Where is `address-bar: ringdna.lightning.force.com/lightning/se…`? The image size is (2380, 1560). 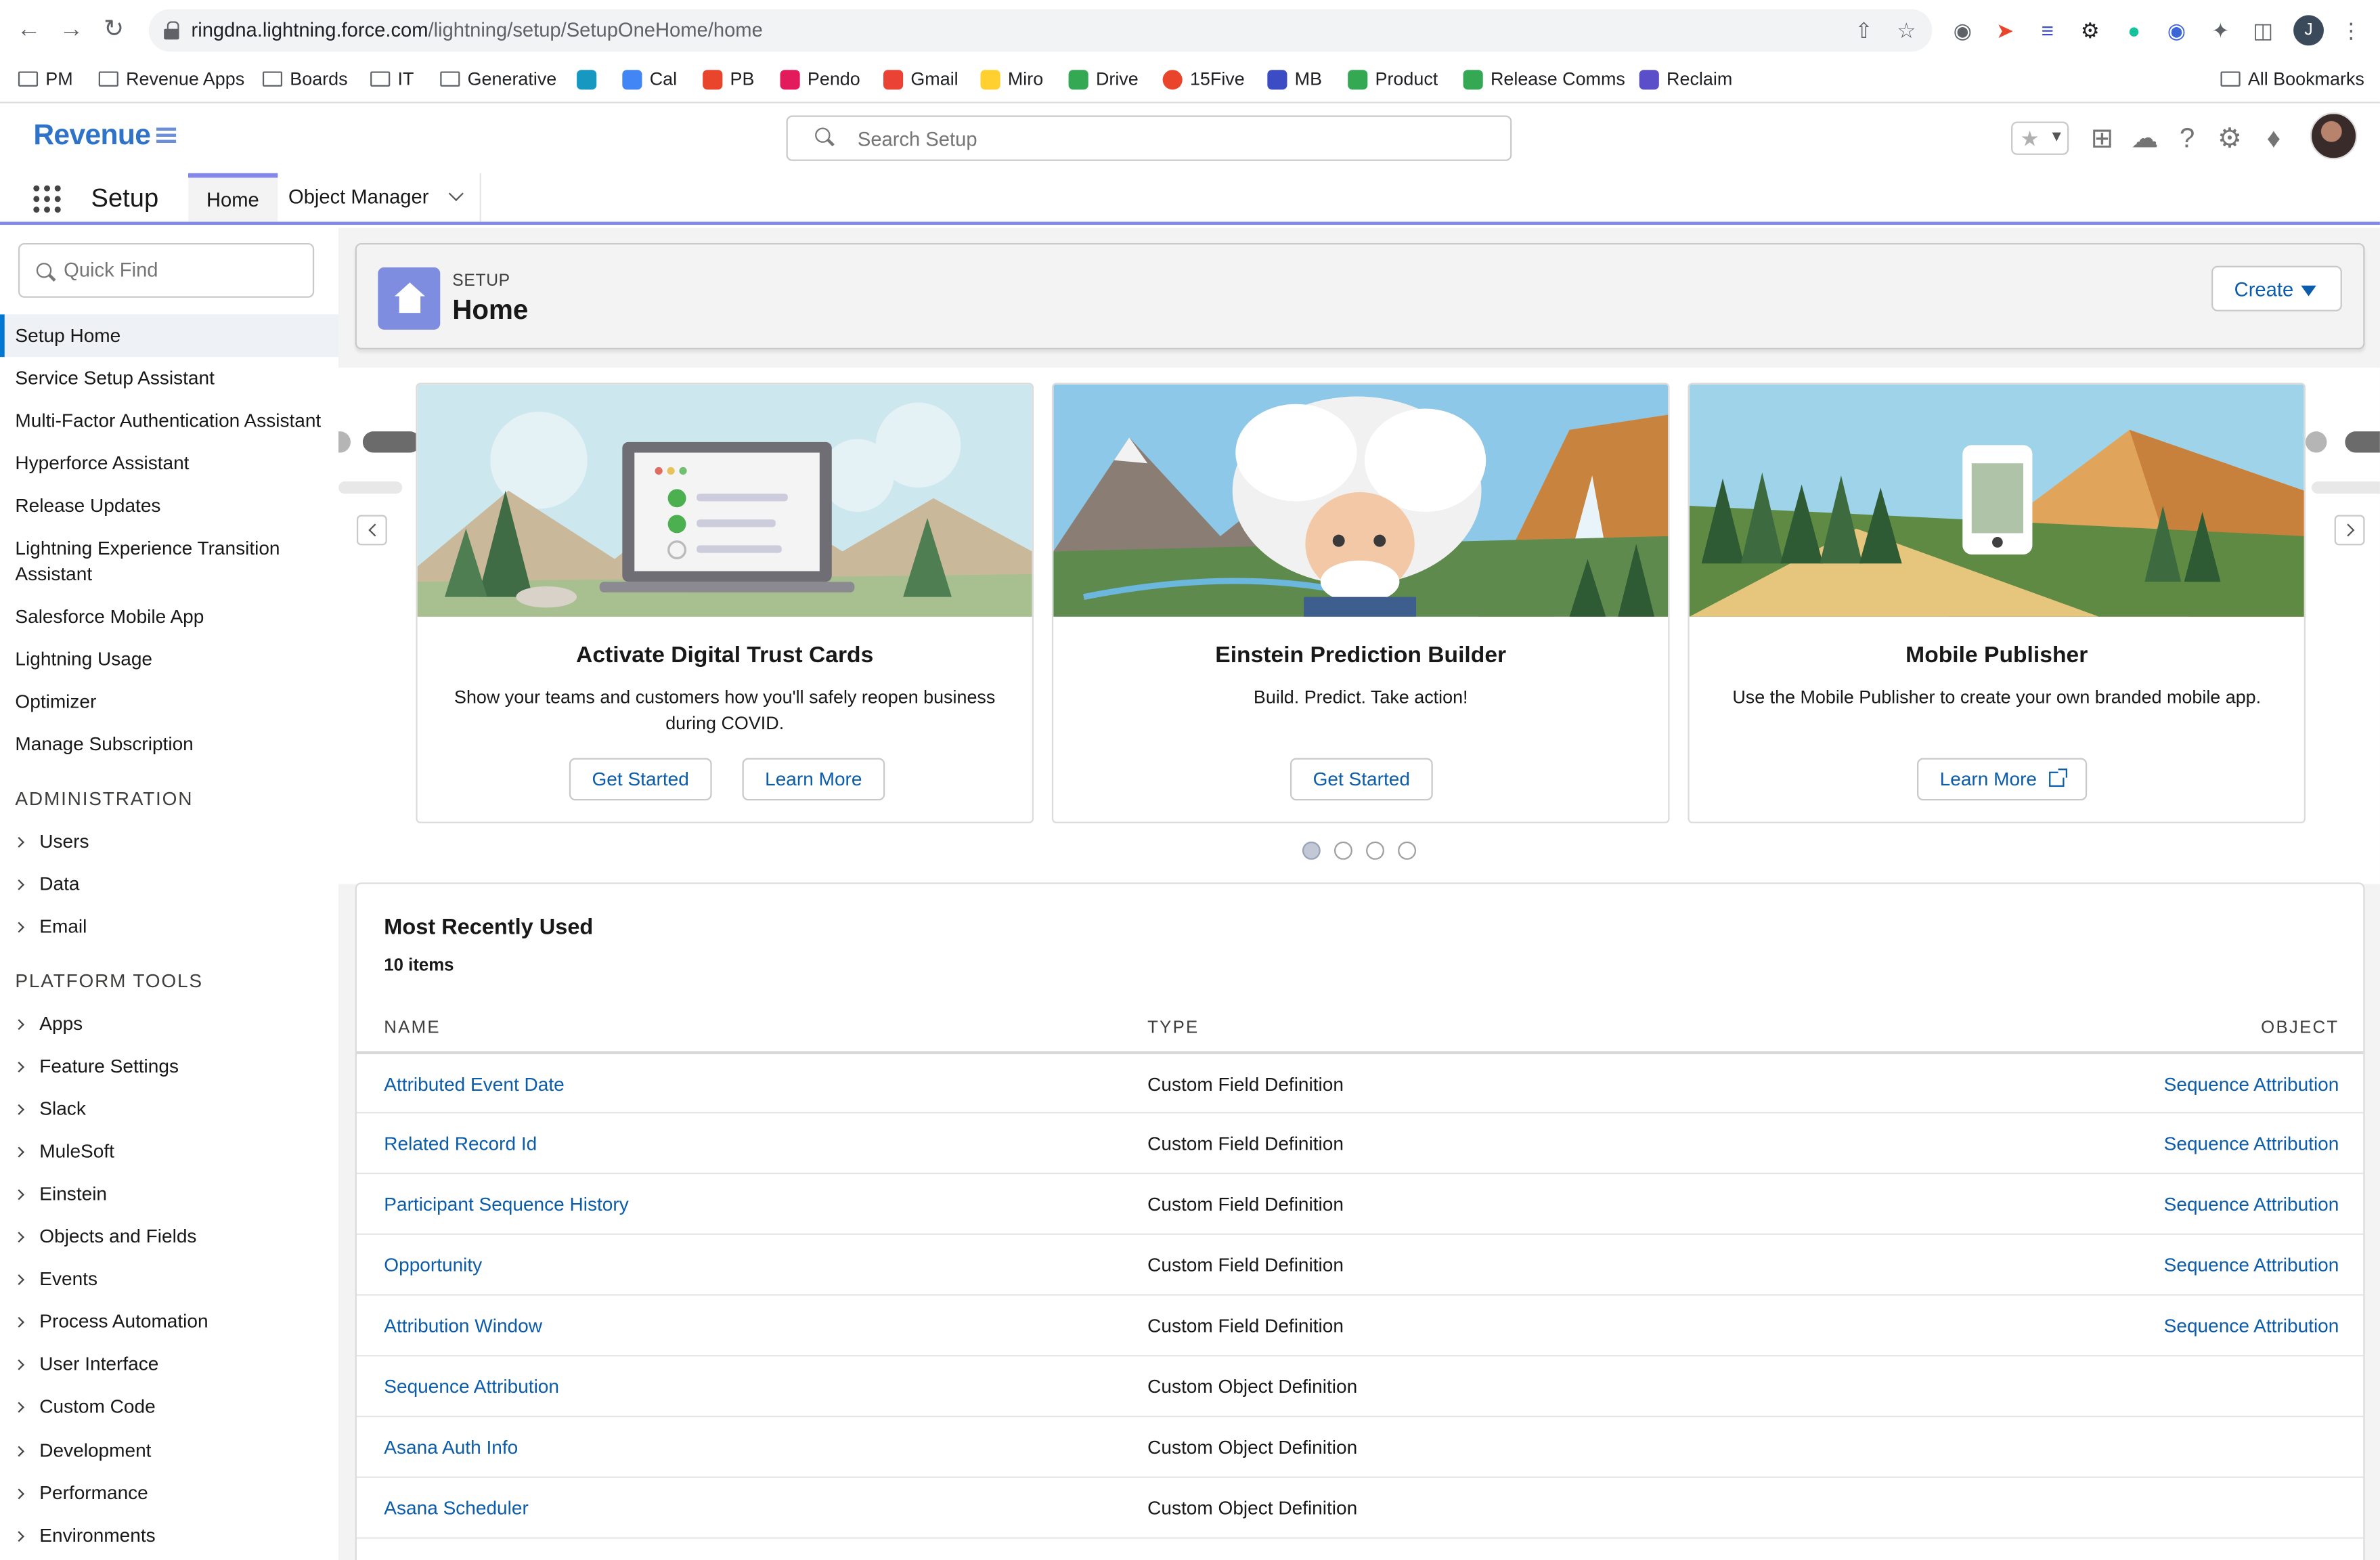 address-bar: ringdna.lightning.force.com/lightning/se… is located at coordinates (1040, 31).